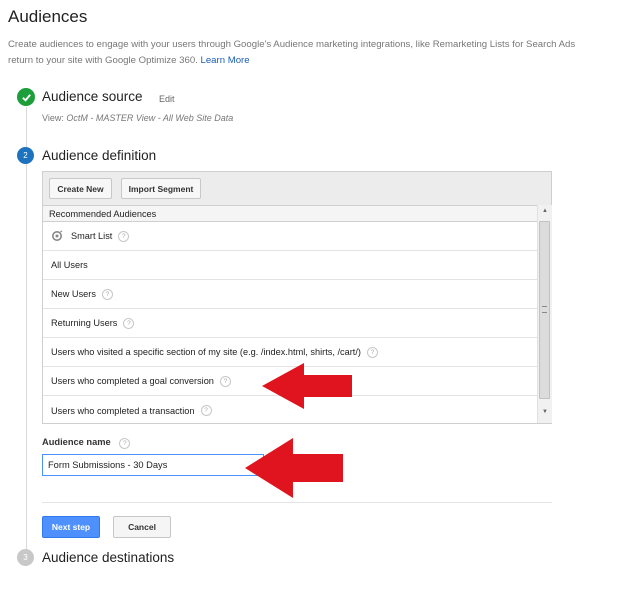 The height and width of the screenshot is (613, 623). I want to click on audience-item-label: Users who completed a transaction, so click(123, 410).